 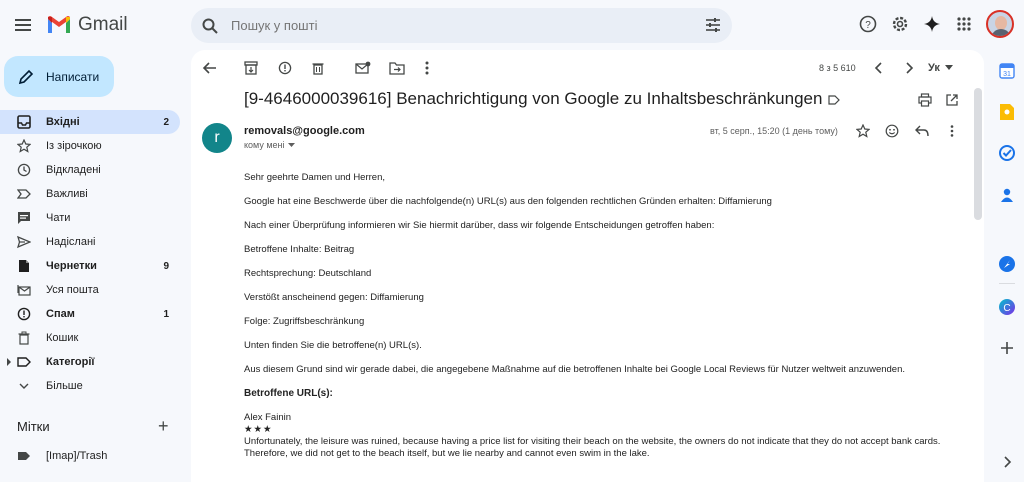 I want to click on review-author: Alex Fainin, so click(x=267, y=417).